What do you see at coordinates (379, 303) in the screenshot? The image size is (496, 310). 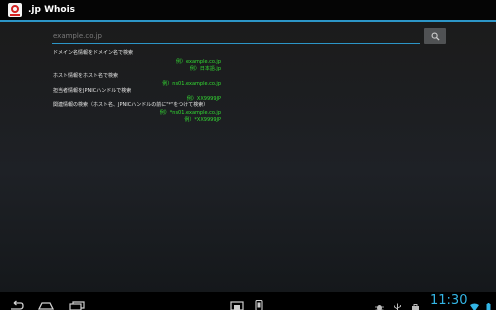 I see `debug-icon` at bounding box center [379, 303].